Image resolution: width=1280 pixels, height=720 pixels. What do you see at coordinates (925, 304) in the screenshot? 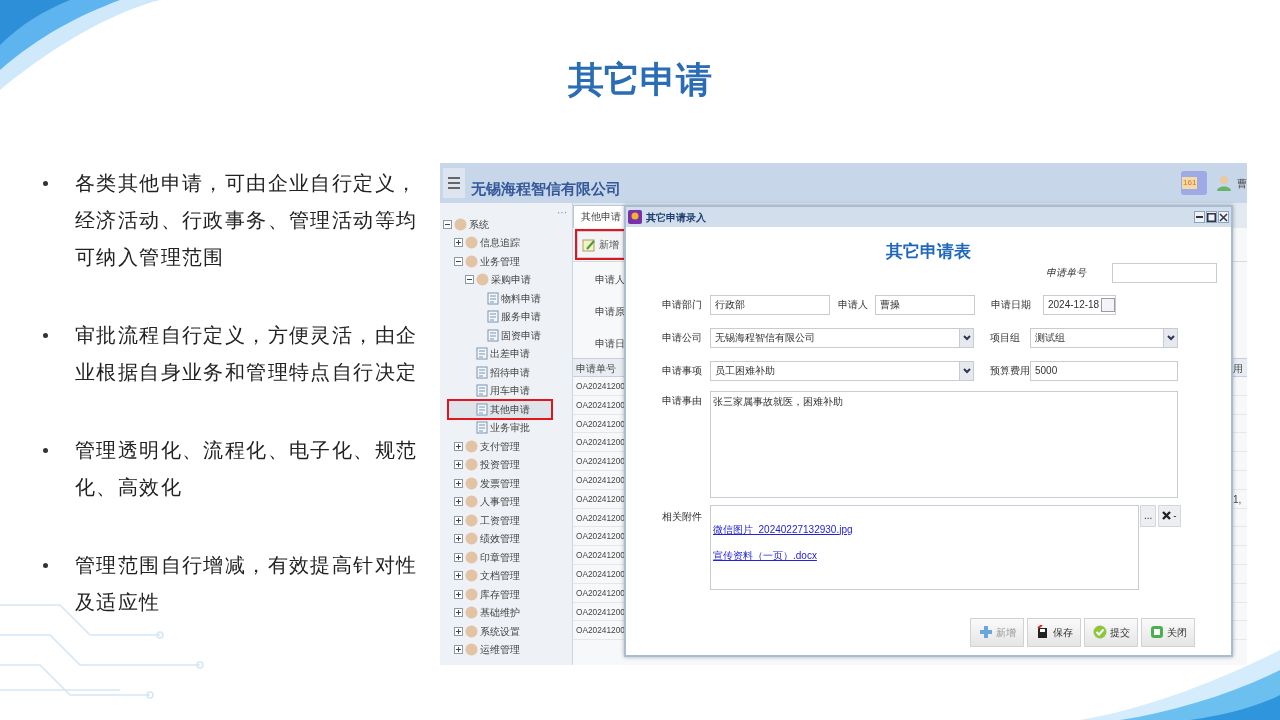
I see `input-field: 曹操` at bounding box center [925, 304].